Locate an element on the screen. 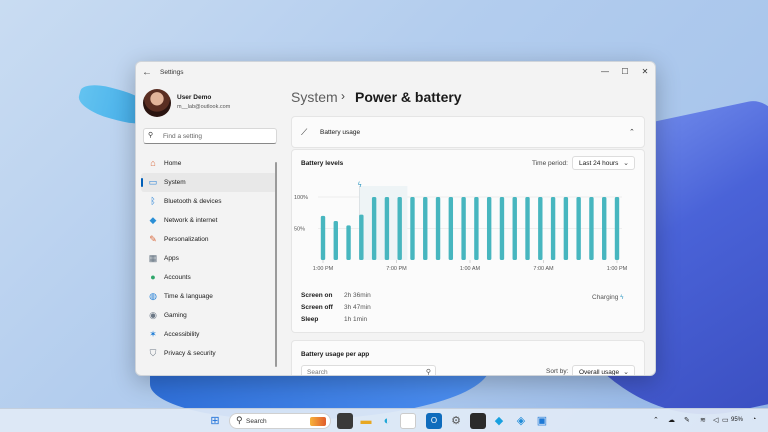 The image size is (768, 432). cloud-icon: ☁ is located at coordinates (671, 420).